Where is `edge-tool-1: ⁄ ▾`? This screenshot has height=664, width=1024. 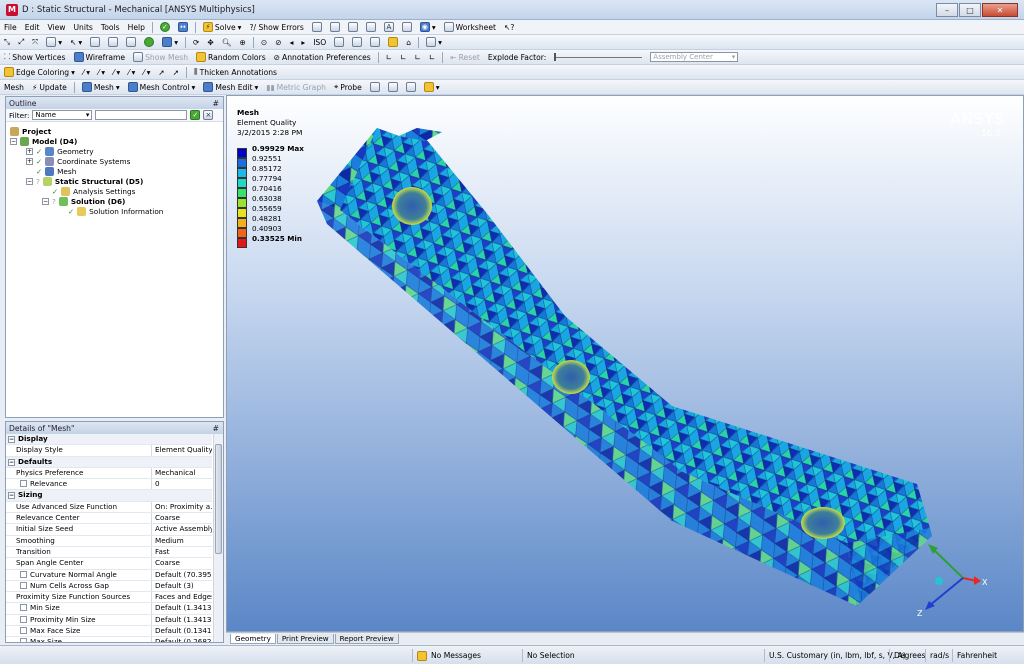 edge-tool-1: ⁄ ▾ is located at coordinates (86, 72).